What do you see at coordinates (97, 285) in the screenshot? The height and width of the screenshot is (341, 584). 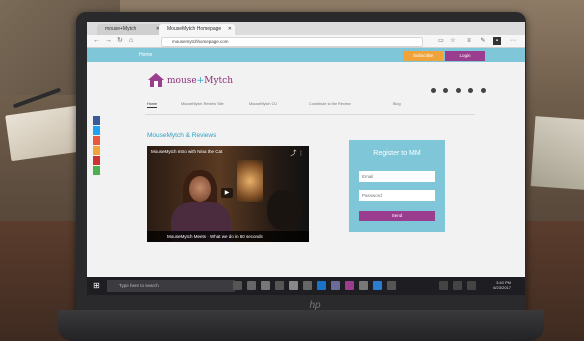 I see `windows-start-icon: ⊞` at bounding box center [97, 285].